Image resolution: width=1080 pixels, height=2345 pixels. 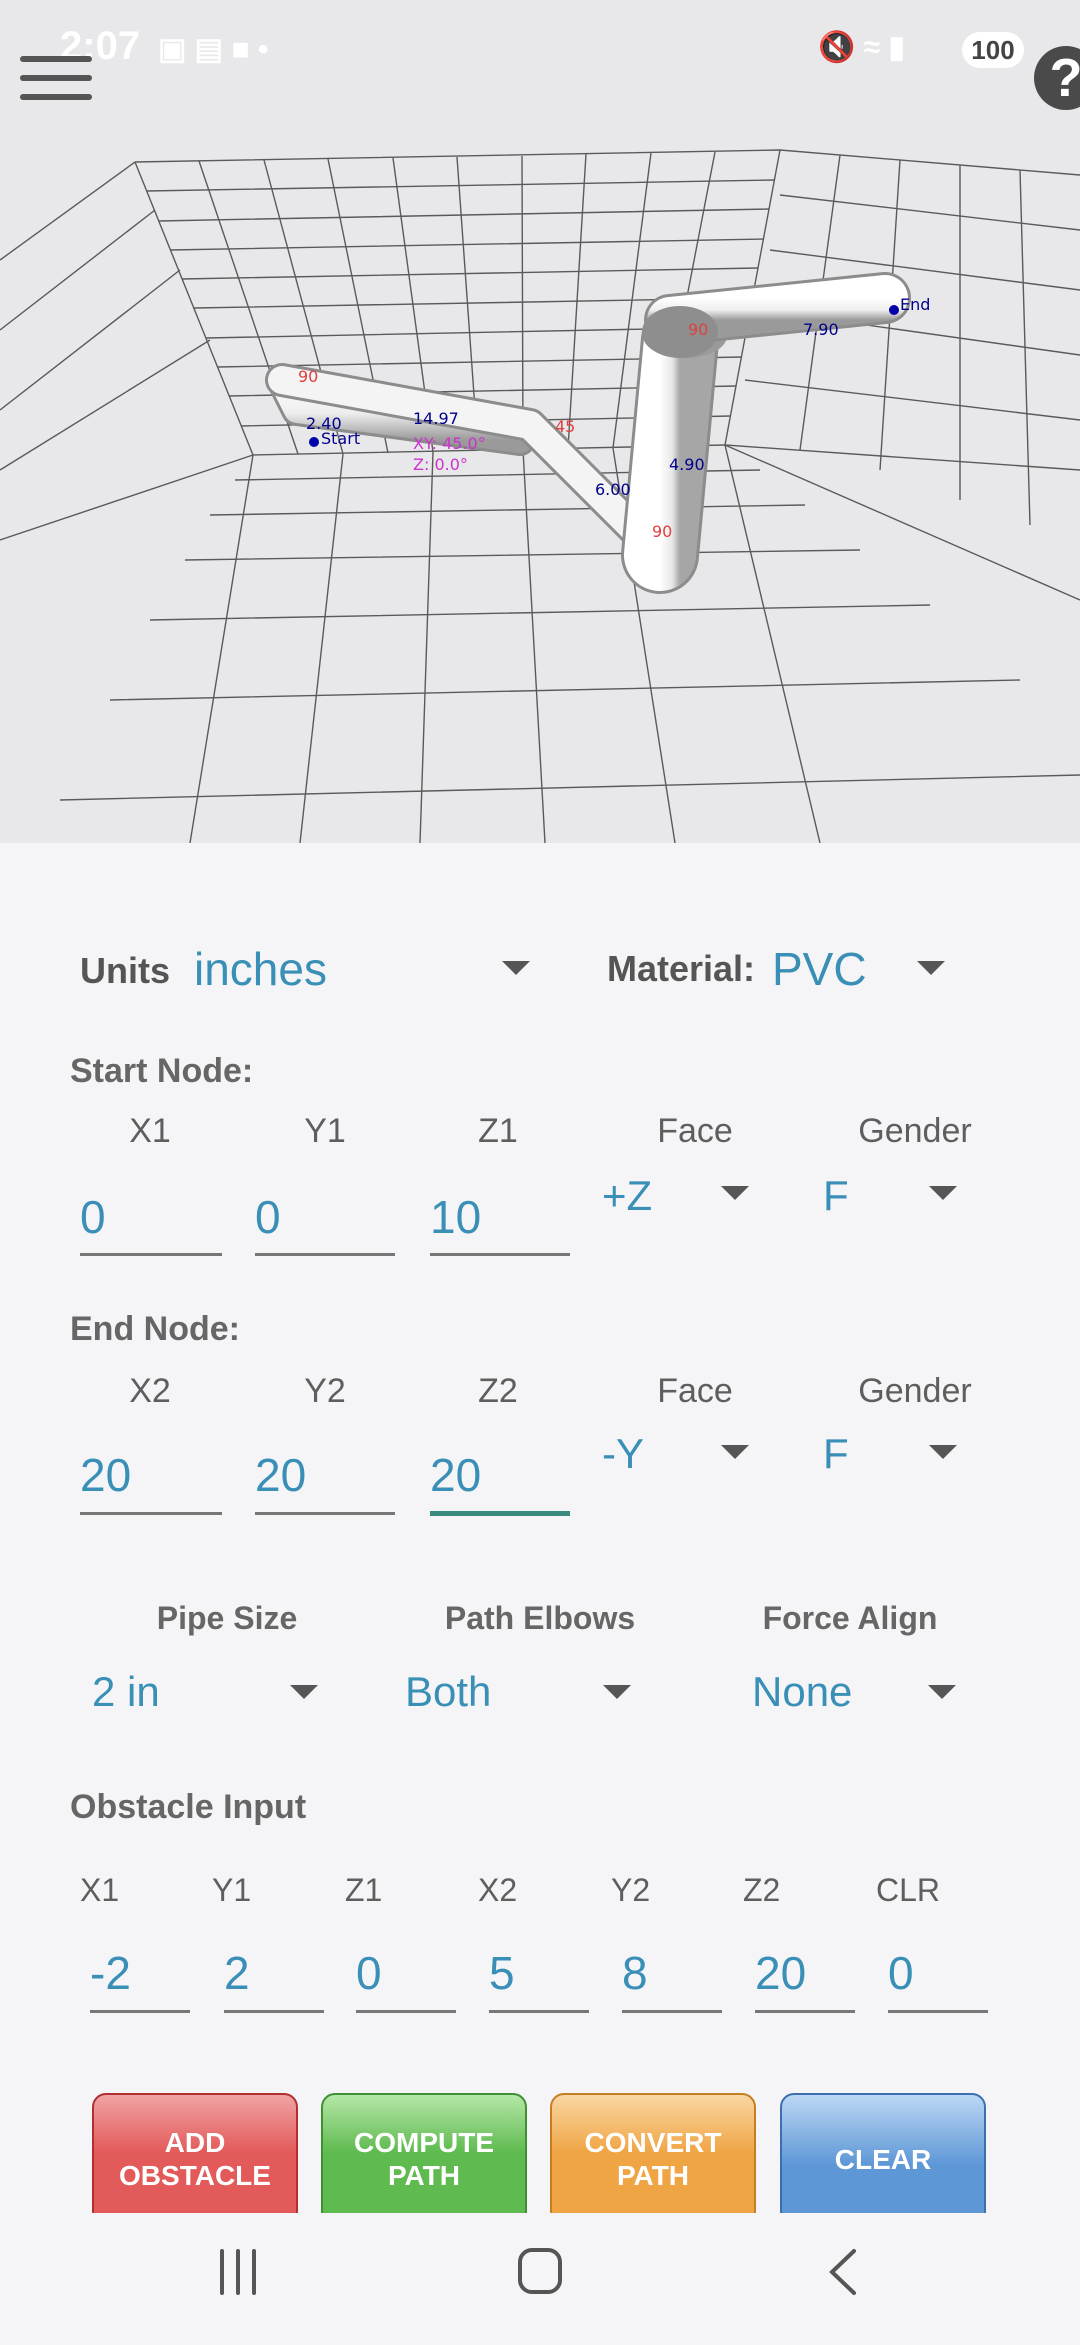 What do you see at coordinates (237, 1973) in the screenshot?
I see `obstacle-y1-input: 2` at bounding box center [237, 1973].